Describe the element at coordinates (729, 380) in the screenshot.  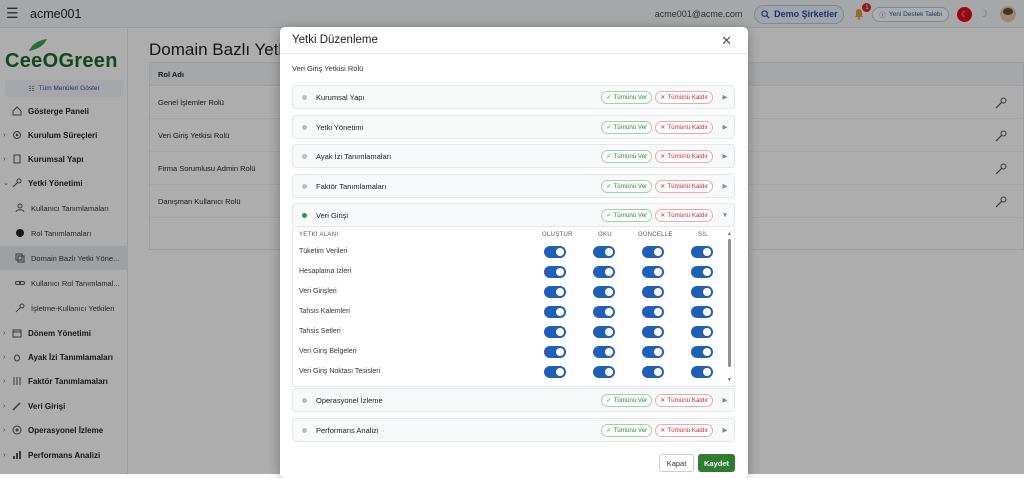
I see `scroll-down-icon: ▼` at that location.